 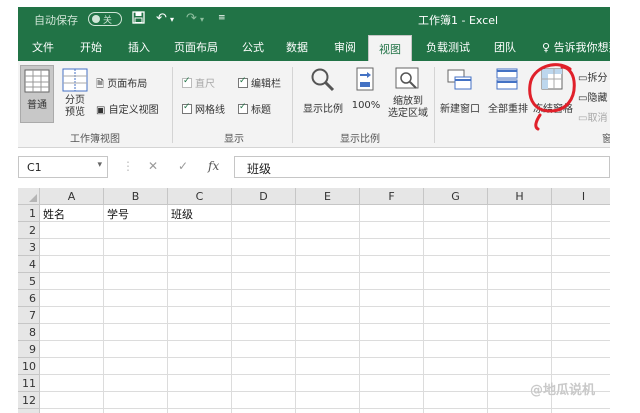 I want to click on normal-view-button: 普通, so click(x=37, y=94).